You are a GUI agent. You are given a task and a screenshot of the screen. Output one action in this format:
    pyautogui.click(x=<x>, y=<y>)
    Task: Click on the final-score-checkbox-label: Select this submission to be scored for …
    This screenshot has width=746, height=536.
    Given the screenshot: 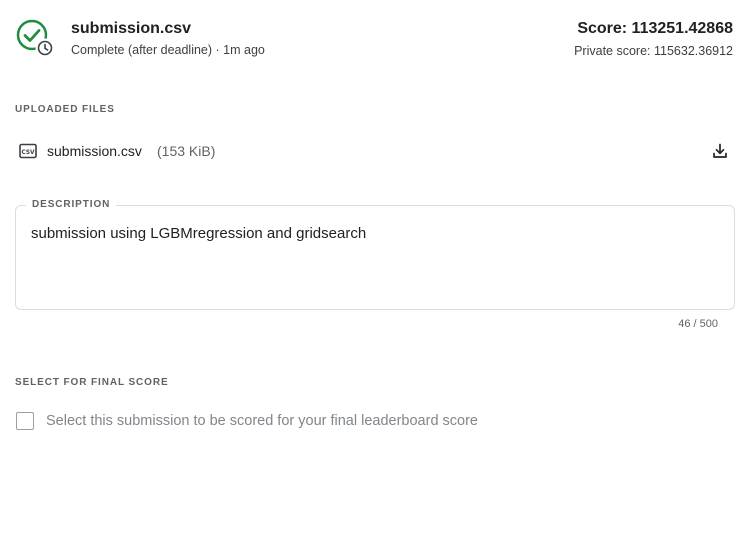 What is the action you would take?
    pyautogui.click(x=262, y=421)
    